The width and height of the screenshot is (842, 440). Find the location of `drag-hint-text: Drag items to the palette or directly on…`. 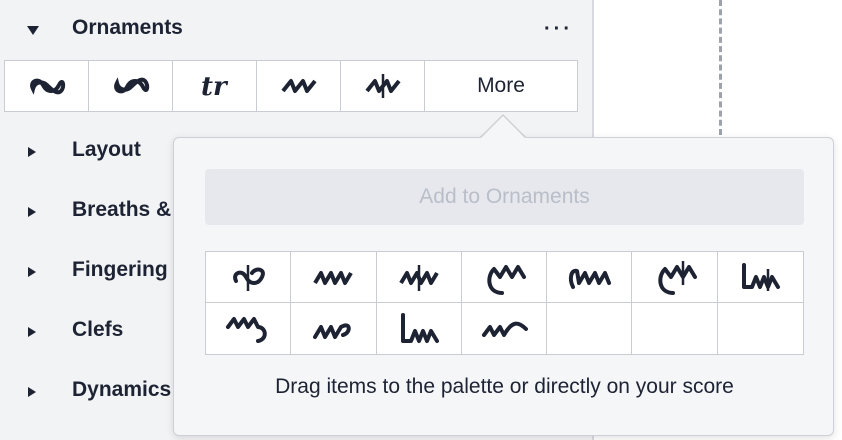

drag-hint-text: Drag items to the palette or directly on… is located at coordinates (504, 386).